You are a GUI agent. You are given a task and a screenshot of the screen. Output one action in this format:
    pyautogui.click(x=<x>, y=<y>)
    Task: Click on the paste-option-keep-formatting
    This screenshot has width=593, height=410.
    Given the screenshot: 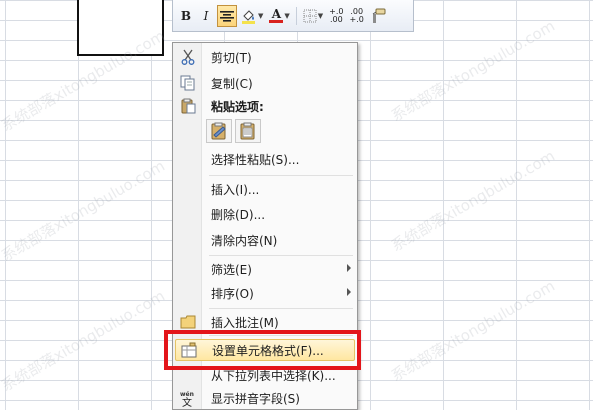 What is the action you would take?
    pyautogui.click(x=219, y=131)
    